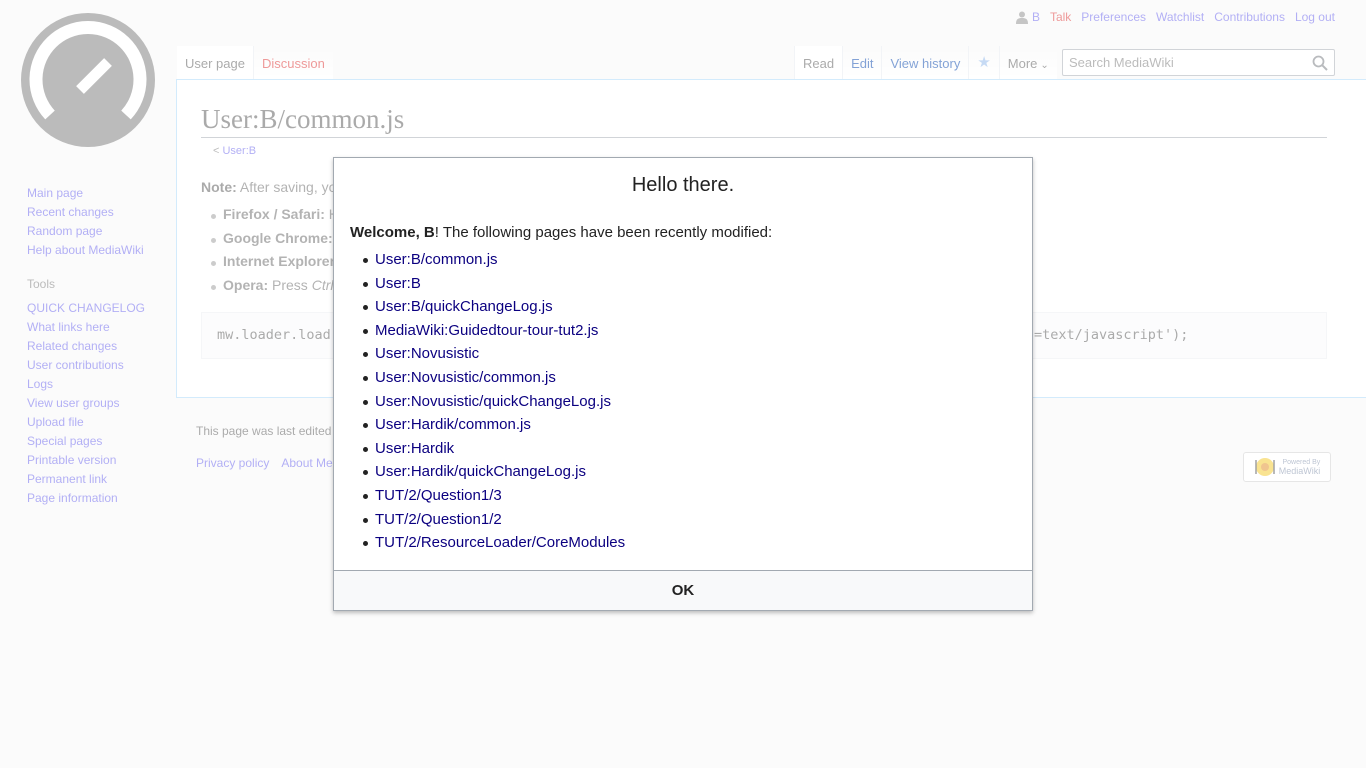  What do you see at coordinates (436, 259) in the screenshot?
I see `recent-page-link: User:B/common.js` at bounding box center [436, 259].